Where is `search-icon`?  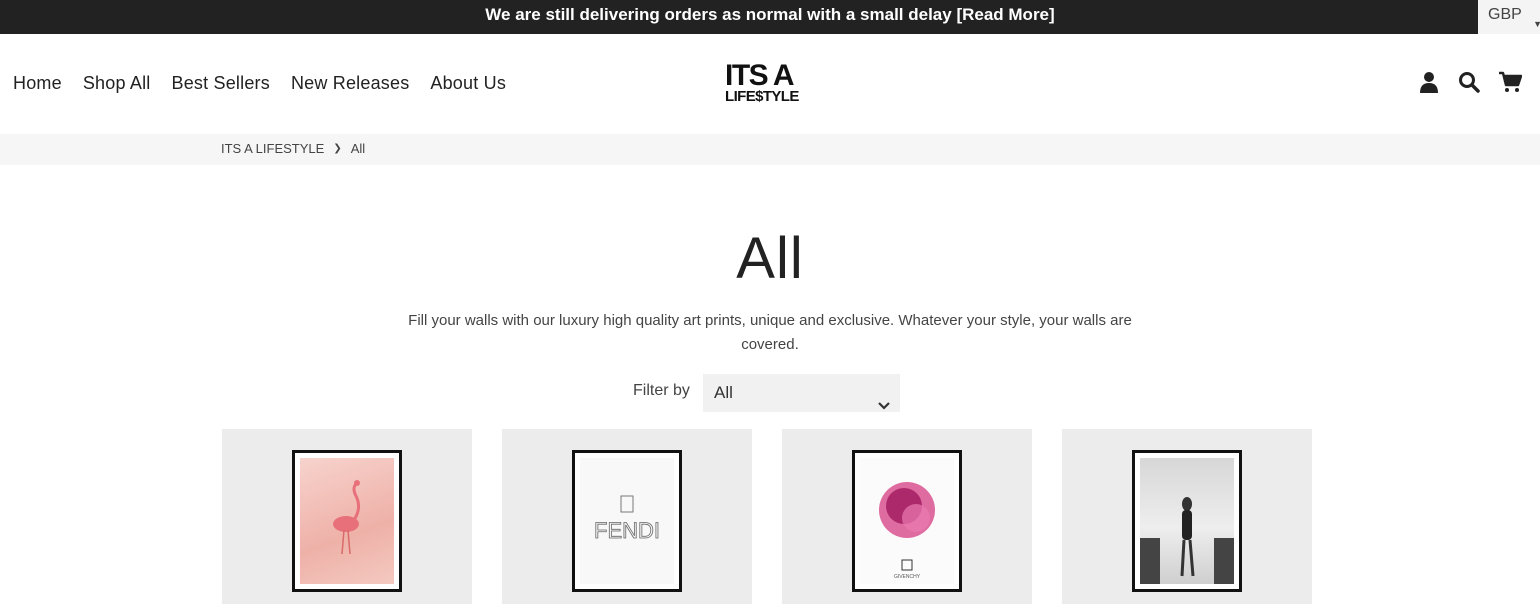 search-icon is located at coordinates (1469, 82).